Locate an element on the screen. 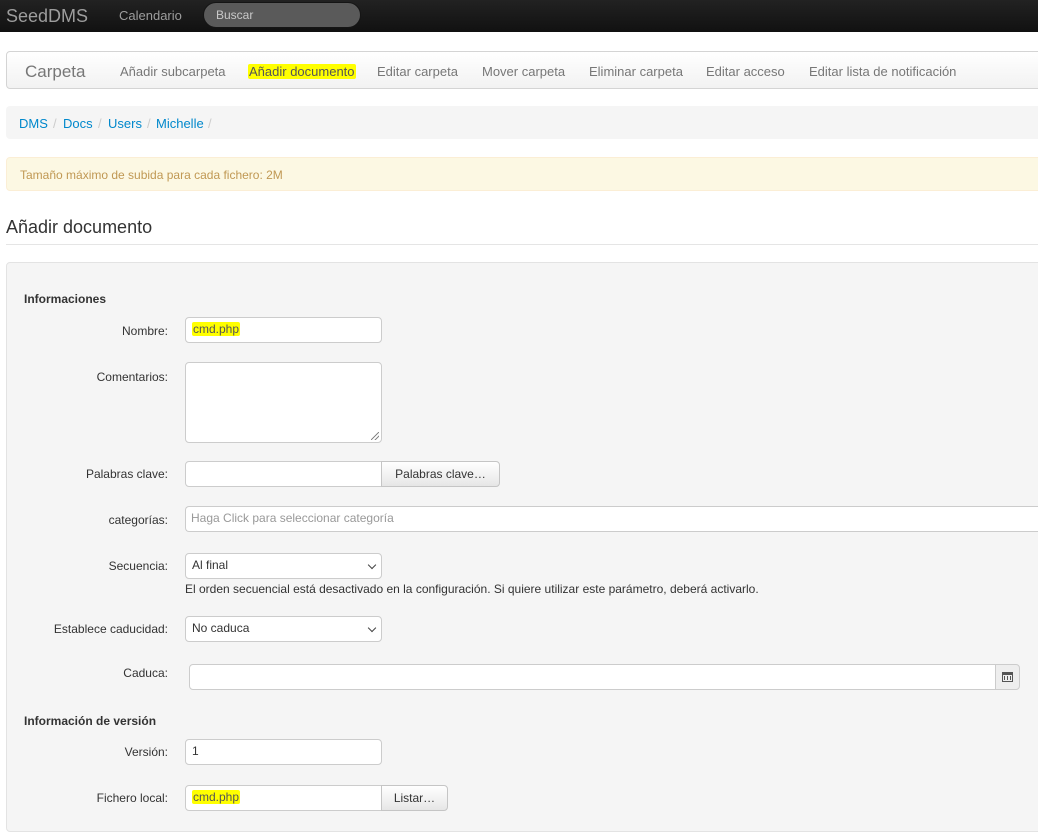  section-info-heading: Informaciones is located at coordinates (65, 299).